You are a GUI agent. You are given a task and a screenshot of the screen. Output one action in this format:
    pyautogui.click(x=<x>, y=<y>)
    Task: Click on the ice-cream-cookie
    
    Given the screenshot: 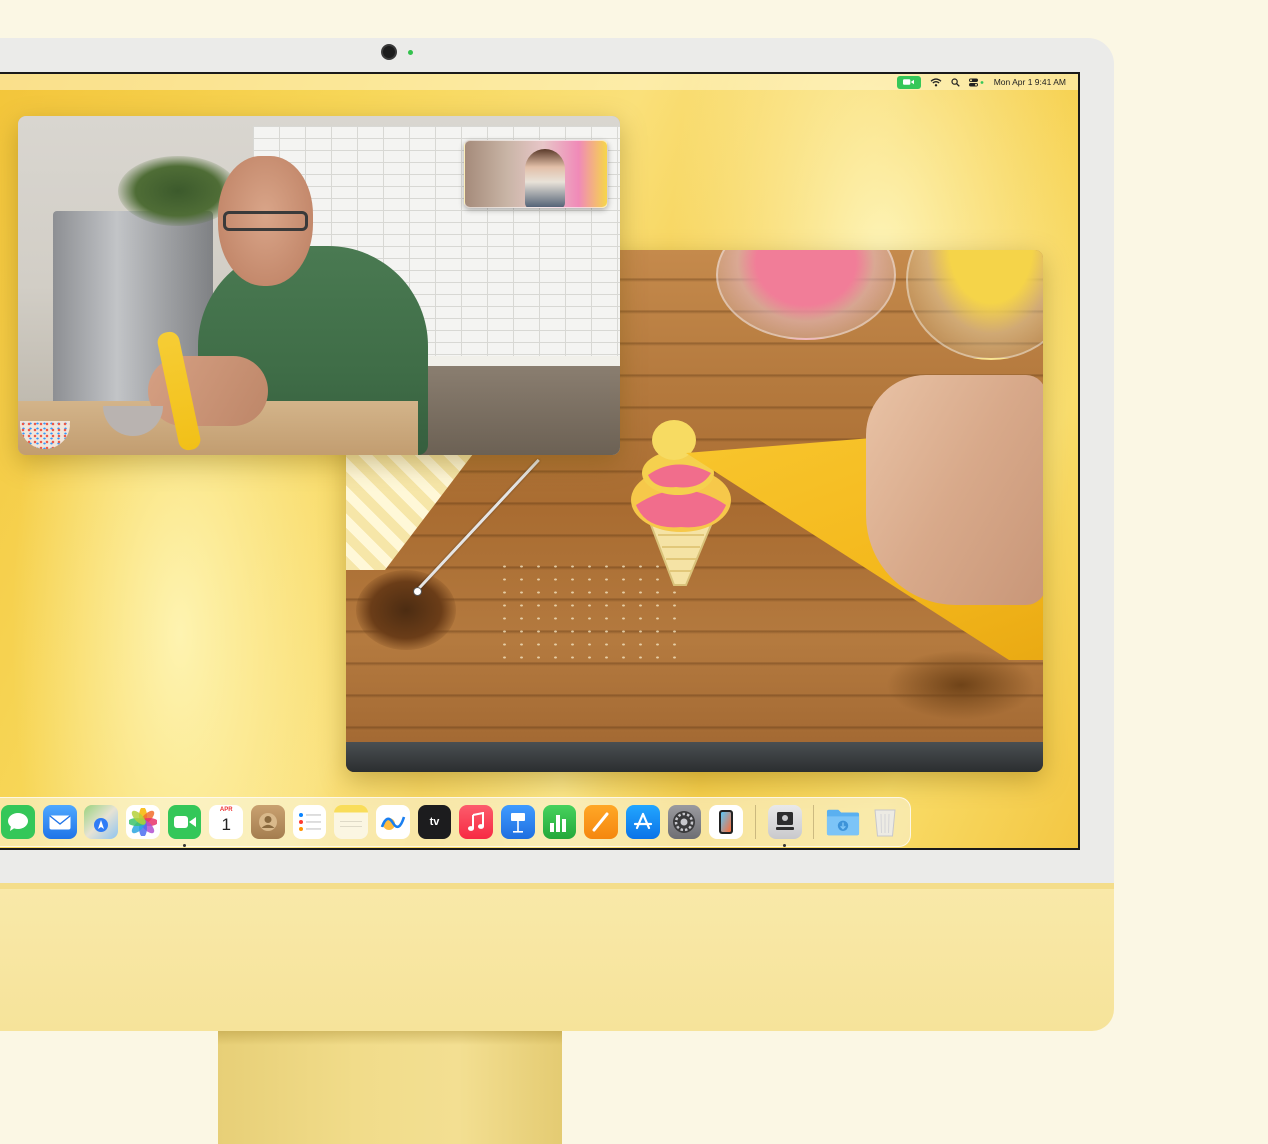 What is the action you would take?
    pyautogui.click(x=681, y=503)
    